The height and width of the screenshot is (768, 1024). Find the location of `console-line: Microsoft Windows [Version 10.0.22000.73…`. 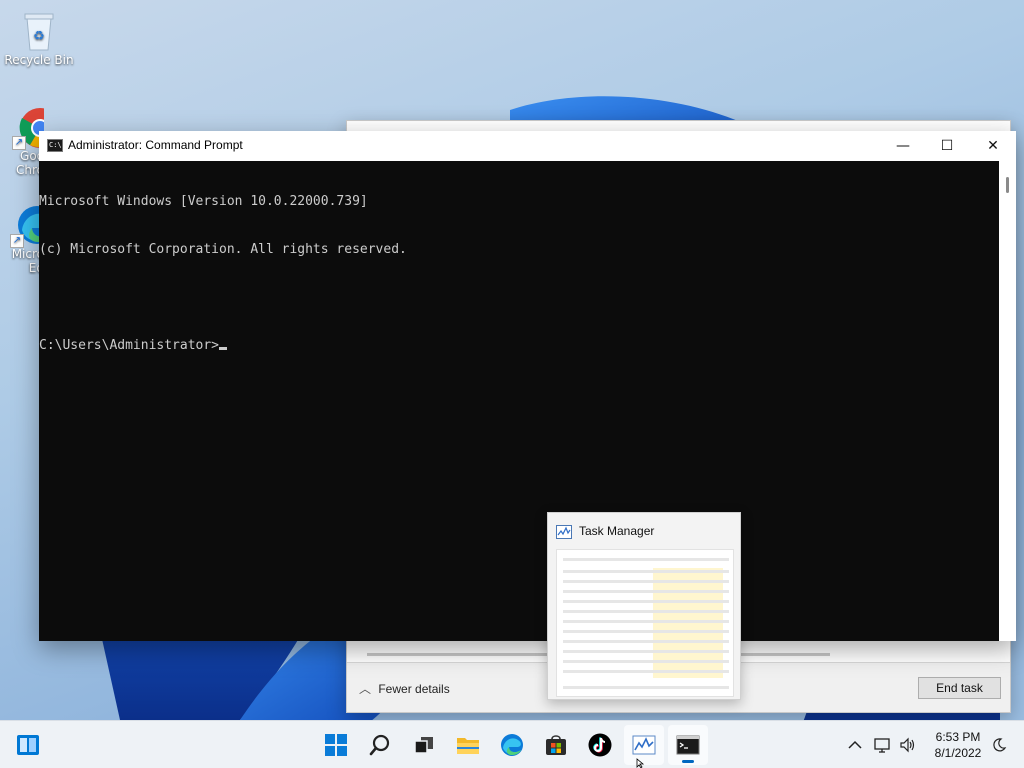

console-line: Microsoft Windows [Version 10.0.22000.73… is located at coordinates (203, 201).